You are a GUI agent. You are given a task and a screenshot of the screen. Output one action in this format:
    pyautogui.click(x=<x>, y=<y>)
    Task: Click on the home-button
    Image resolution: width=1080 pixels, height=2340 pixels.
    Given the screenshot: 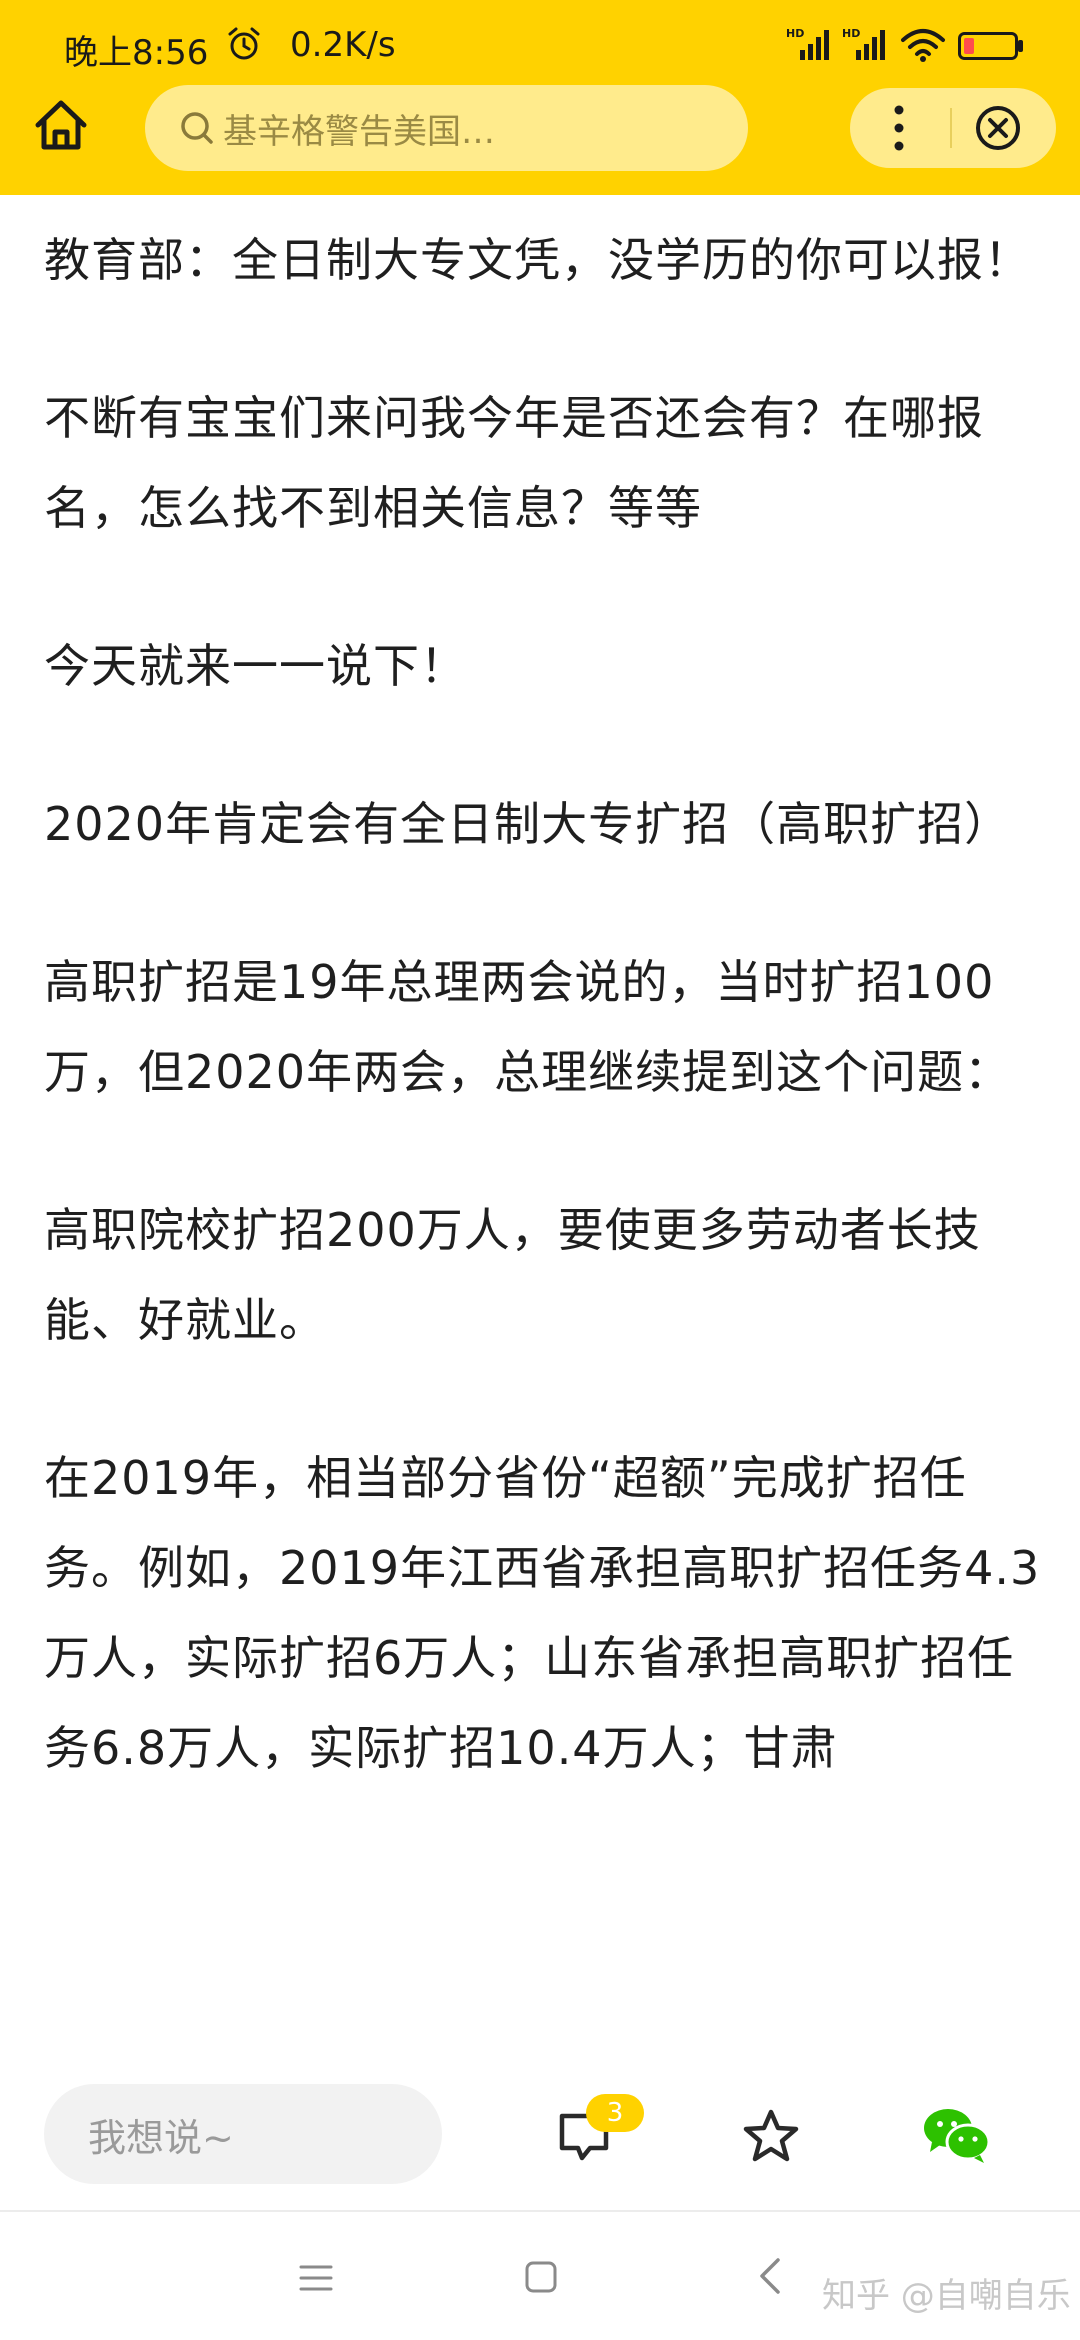 What is the action you would take?
    pyautogui.click(x=61, y=125)
    